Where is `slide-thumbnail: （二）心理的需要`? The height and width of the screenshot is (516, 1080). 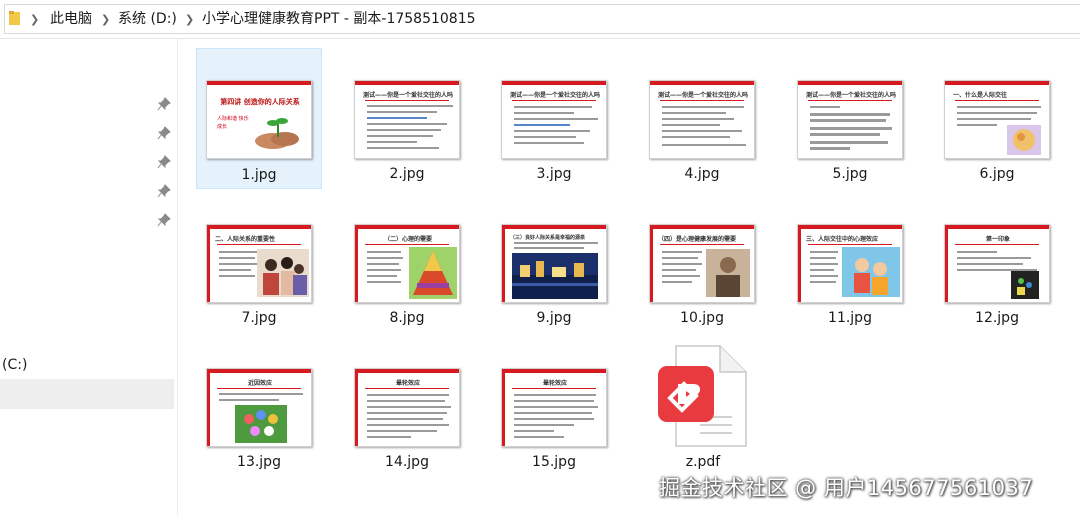
slide-thumbnail: （二）心理的需要 is located at coordinates (407, 263).